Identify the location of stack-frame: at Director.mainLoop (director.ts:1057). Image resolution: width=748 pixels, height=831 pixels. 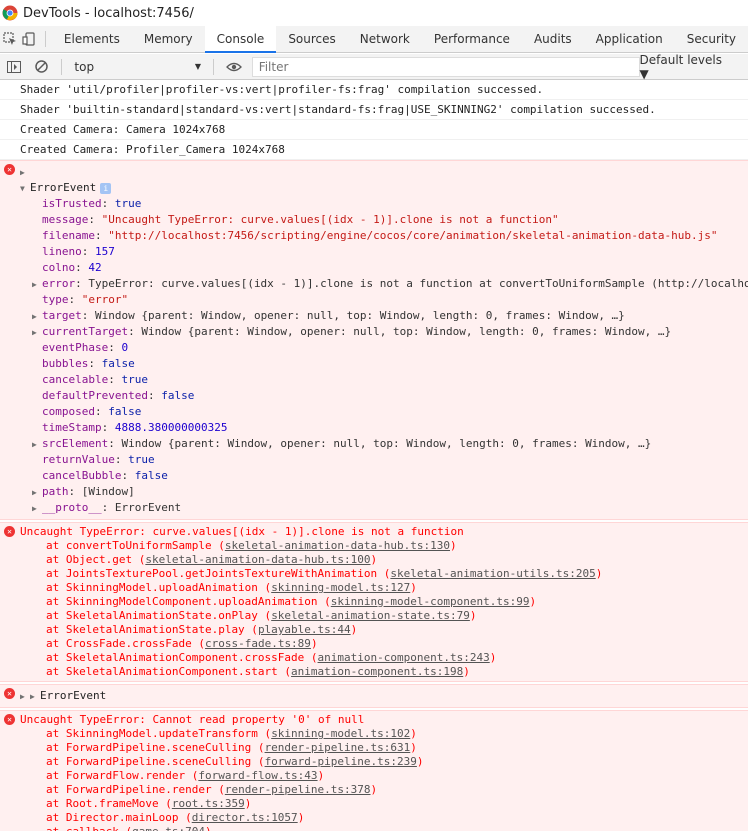
(384, 818).